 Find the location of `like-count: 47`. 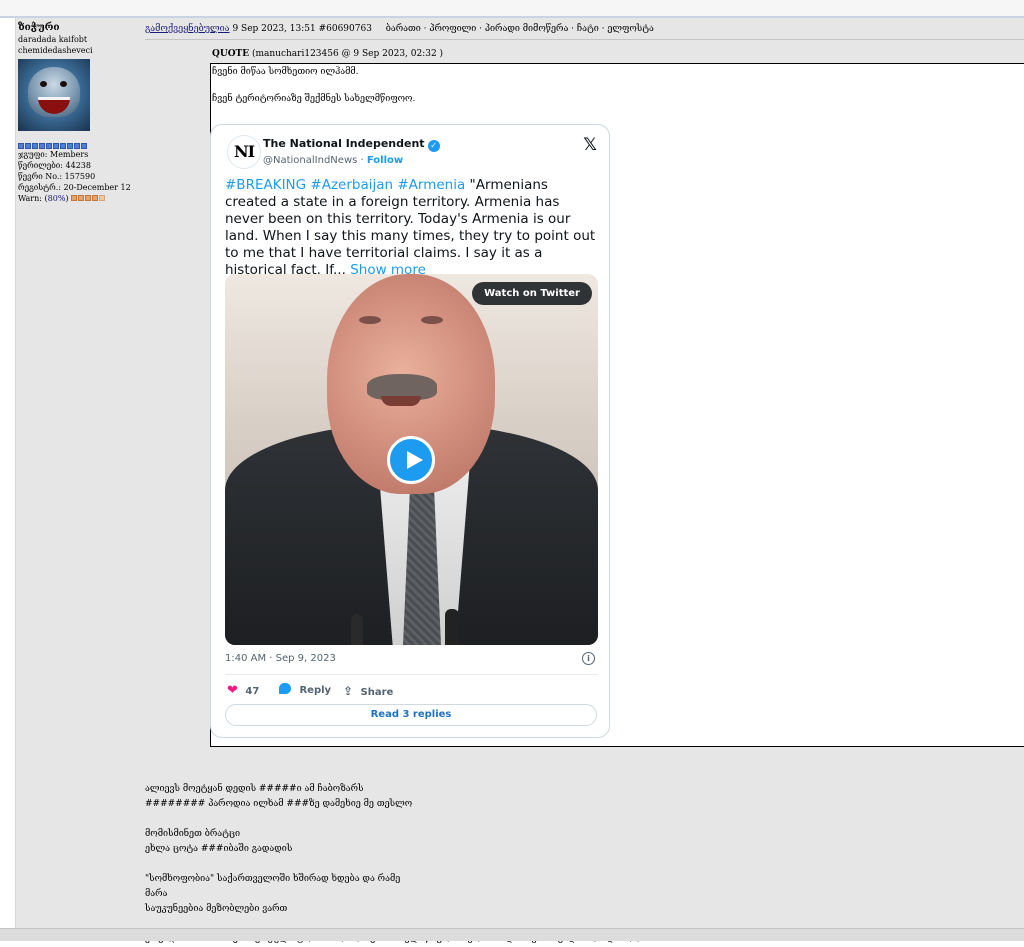

like-count: 47 is located at coordinates (252, 691).